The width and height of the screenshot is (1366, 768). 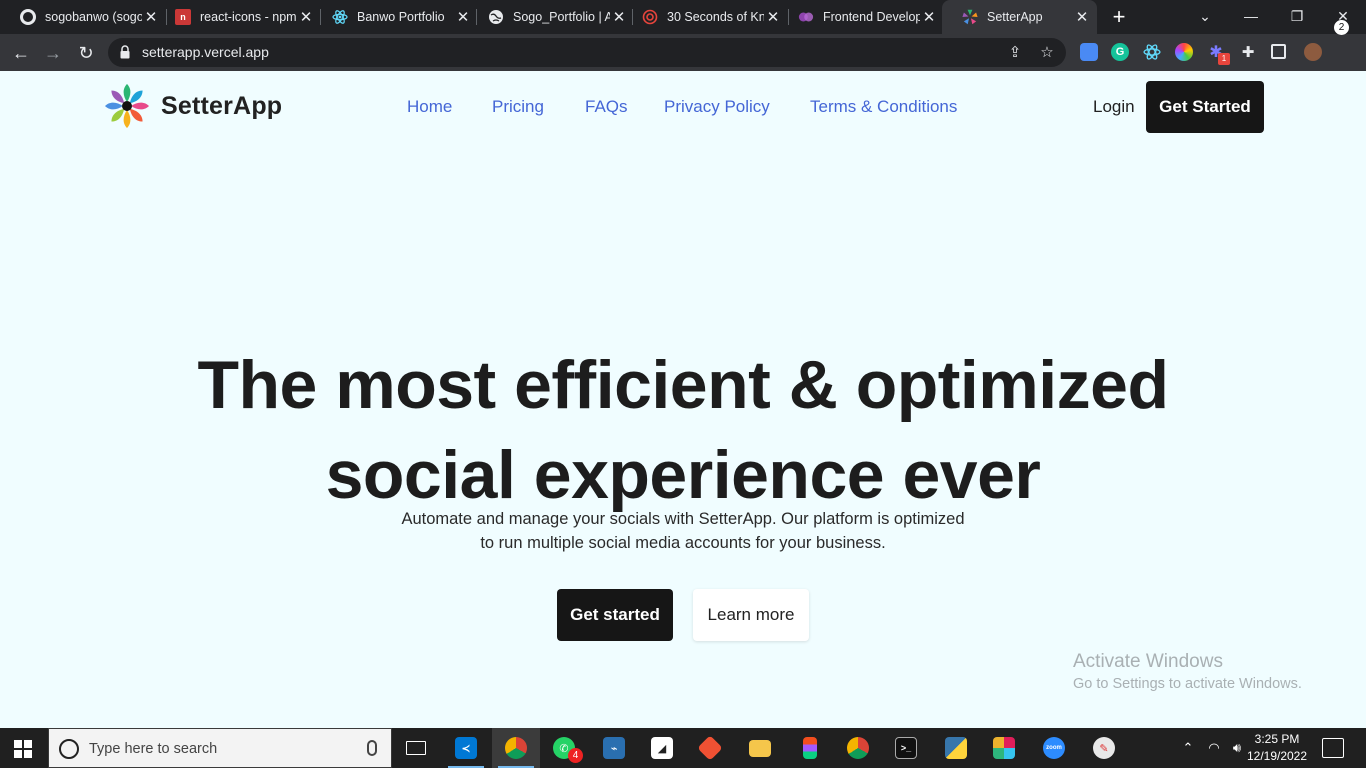 What do you see at coordinates (220, 748) in the screenshot?
I see `taskbar-search: Type here to search` at bounding box center [220, 748].